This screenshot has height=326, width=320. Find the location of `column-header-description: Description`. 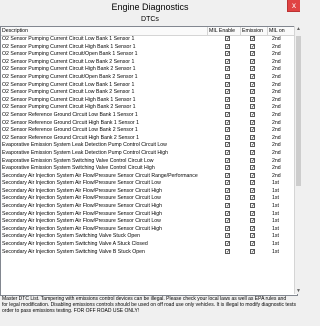

column-header-description: Description is located at coordinates (15, 31).